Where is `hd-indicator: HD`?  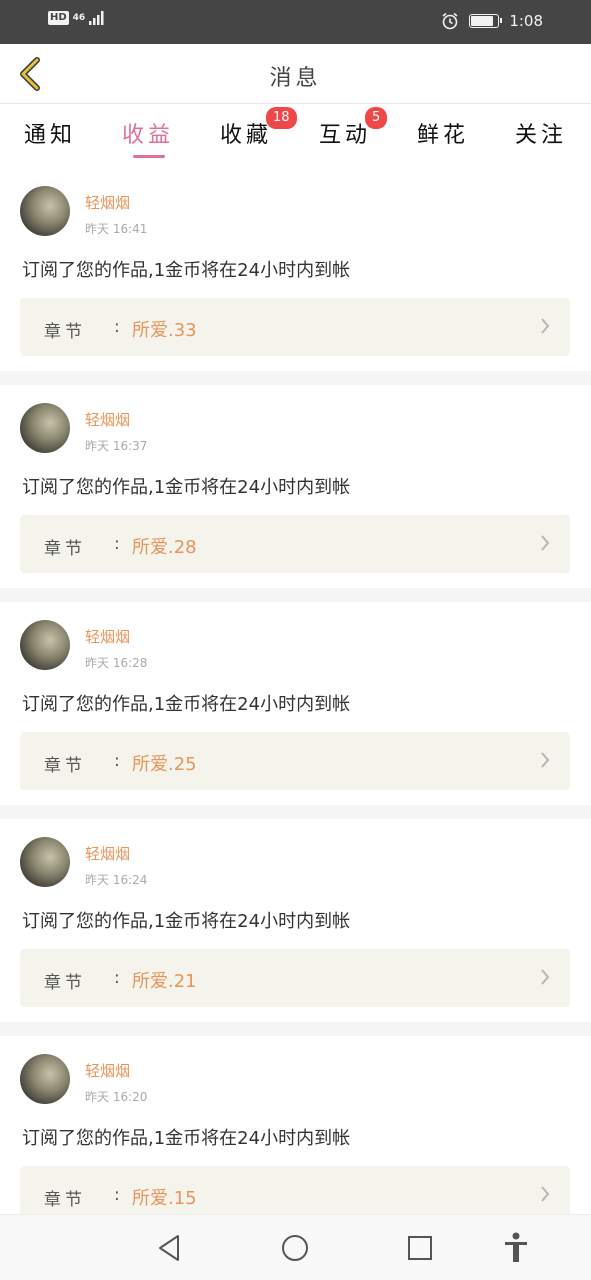 hd-indicator: HD is located at coordinates (58, 18).